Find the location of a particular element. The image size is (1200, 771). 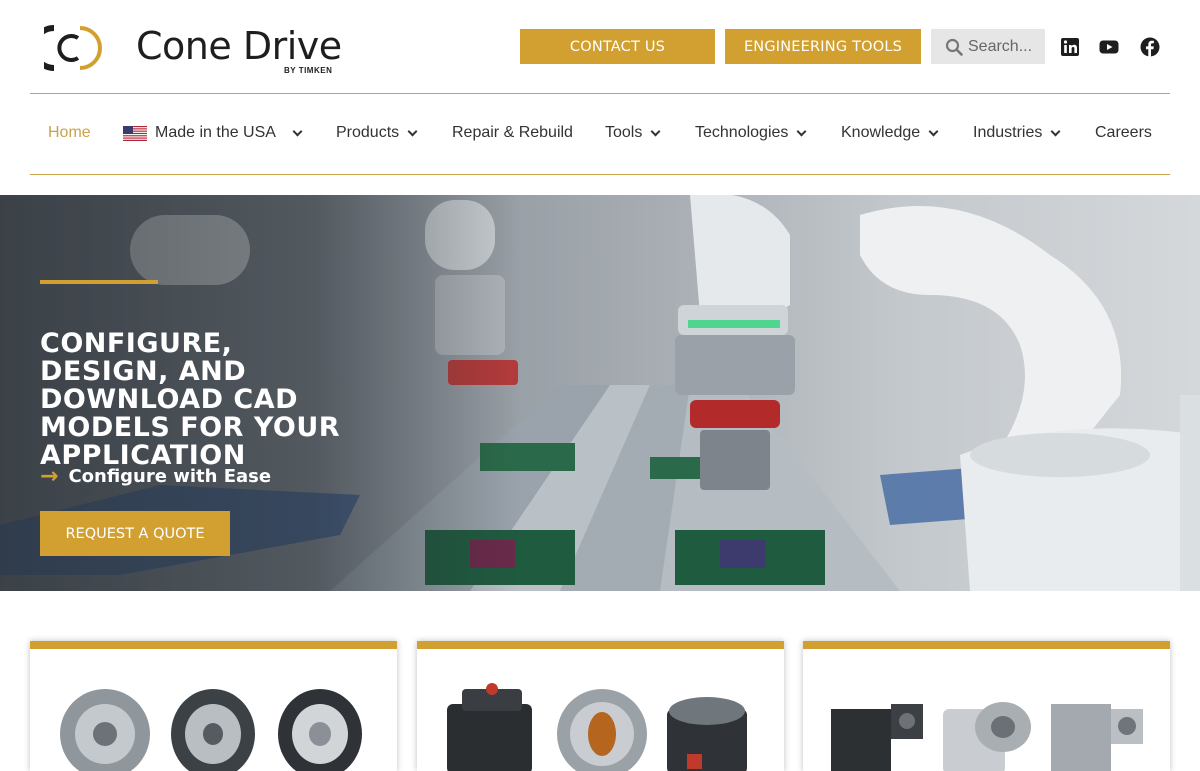

linkedin-icon is located at coordinates (1070, 47).